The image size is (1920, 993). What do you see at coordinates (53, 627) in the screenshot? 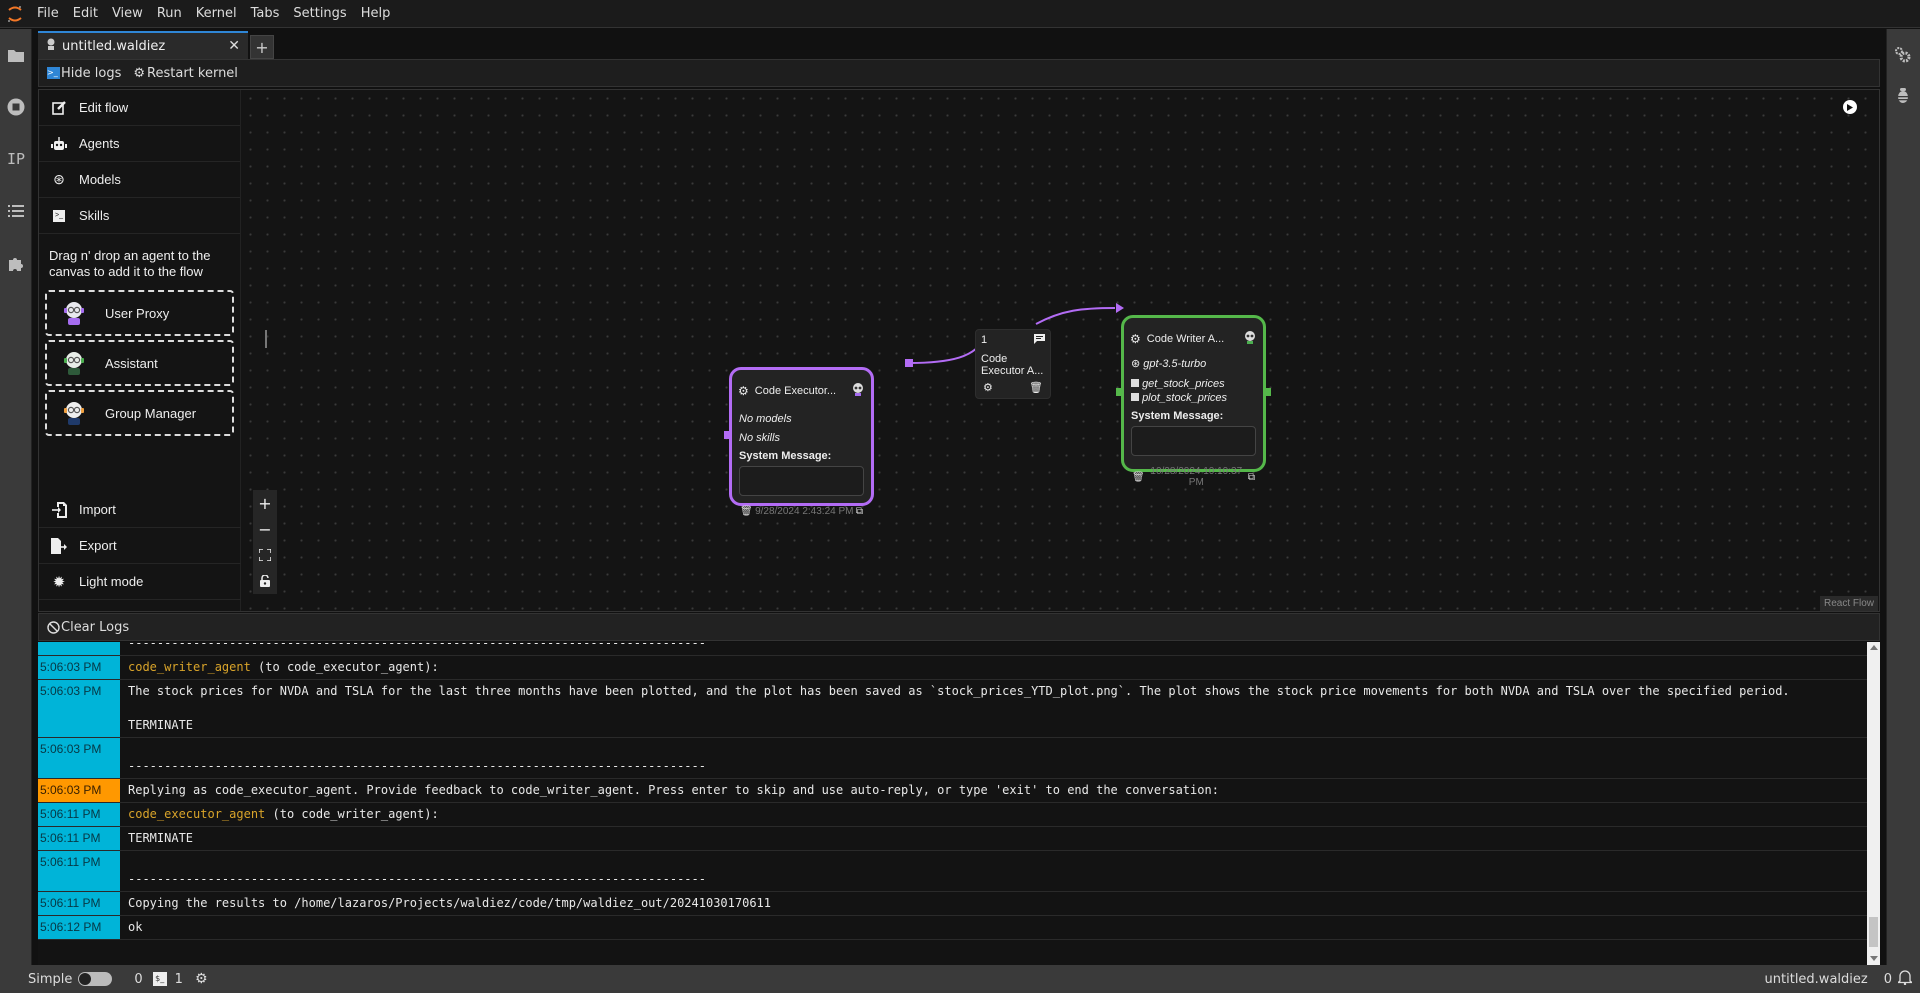
I see `ban-icon` at bounding box center [53, 627].